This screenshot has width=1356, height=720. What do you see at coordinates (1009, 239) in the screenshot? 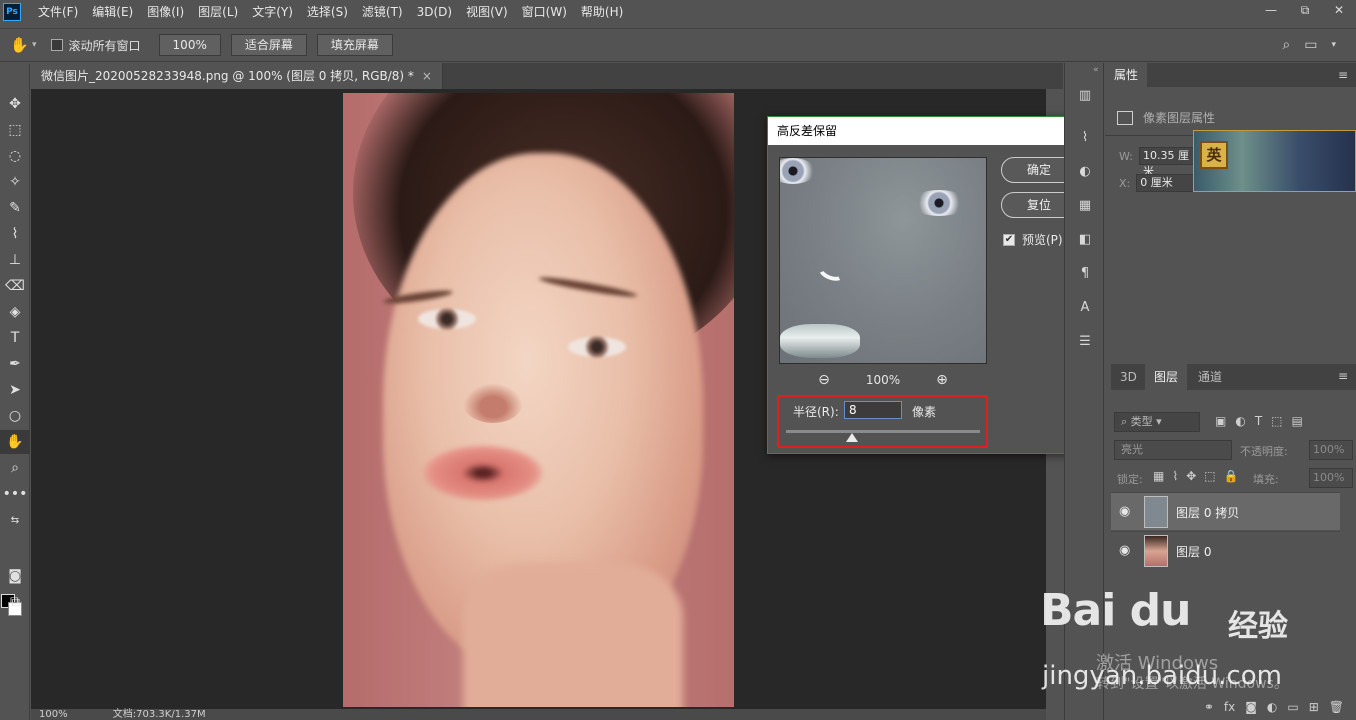
I see `preview-checkbox: ✔` at bounding box center [1009, 239].